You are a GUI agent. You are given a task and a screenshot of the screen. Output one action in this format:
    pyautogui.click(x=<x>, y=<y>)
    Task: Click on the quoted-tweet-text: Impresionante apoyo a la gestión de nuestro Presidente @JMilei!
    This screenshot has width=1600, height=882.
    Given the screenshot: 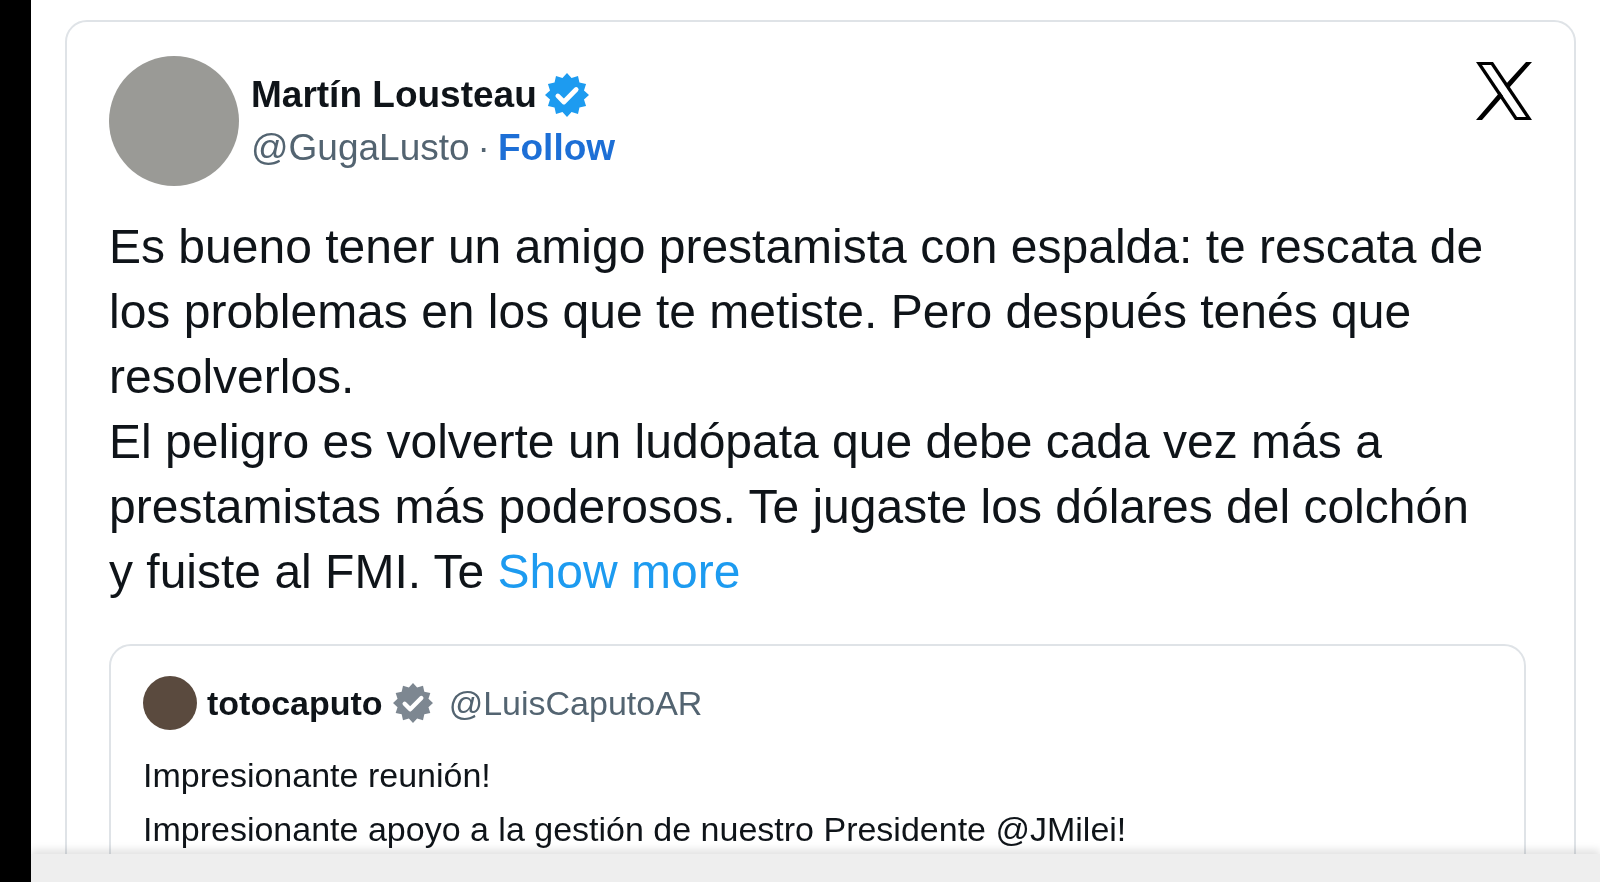 What is the action you would take?
    pyautogui.click(x=635, y=829)
    